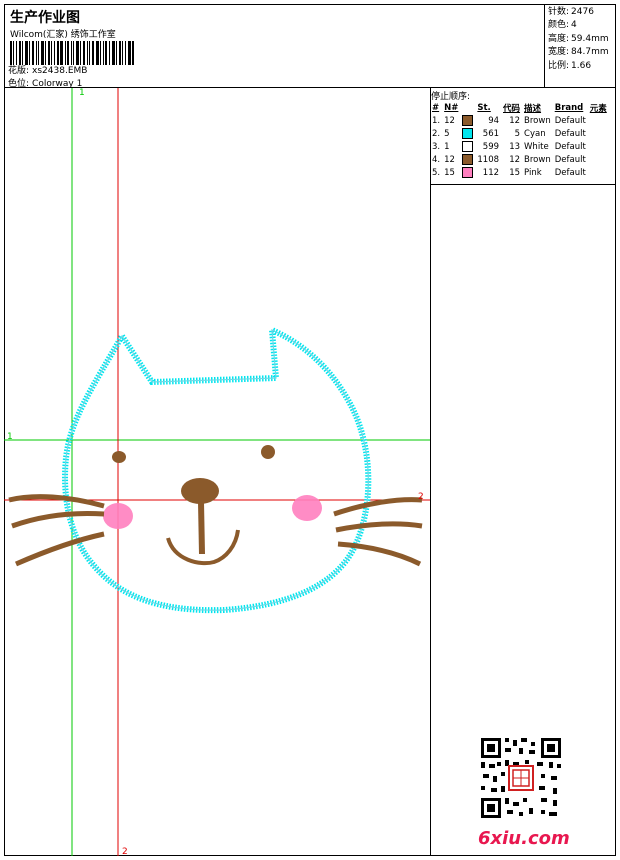  Describe the element at coordinates (451, 107) in the screenshot. I see `col-needle: N#` at that location.